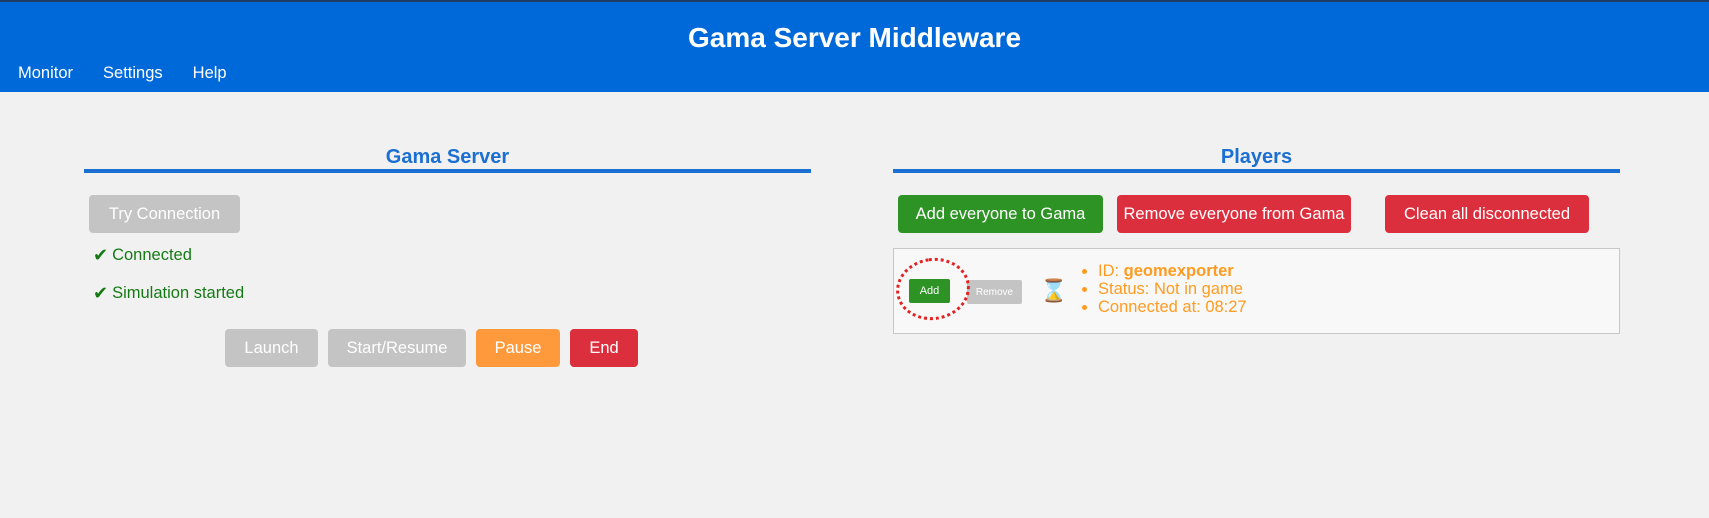  I want to click on clean-disconnected-button: Clean all disconnected, so click(1487, 214).